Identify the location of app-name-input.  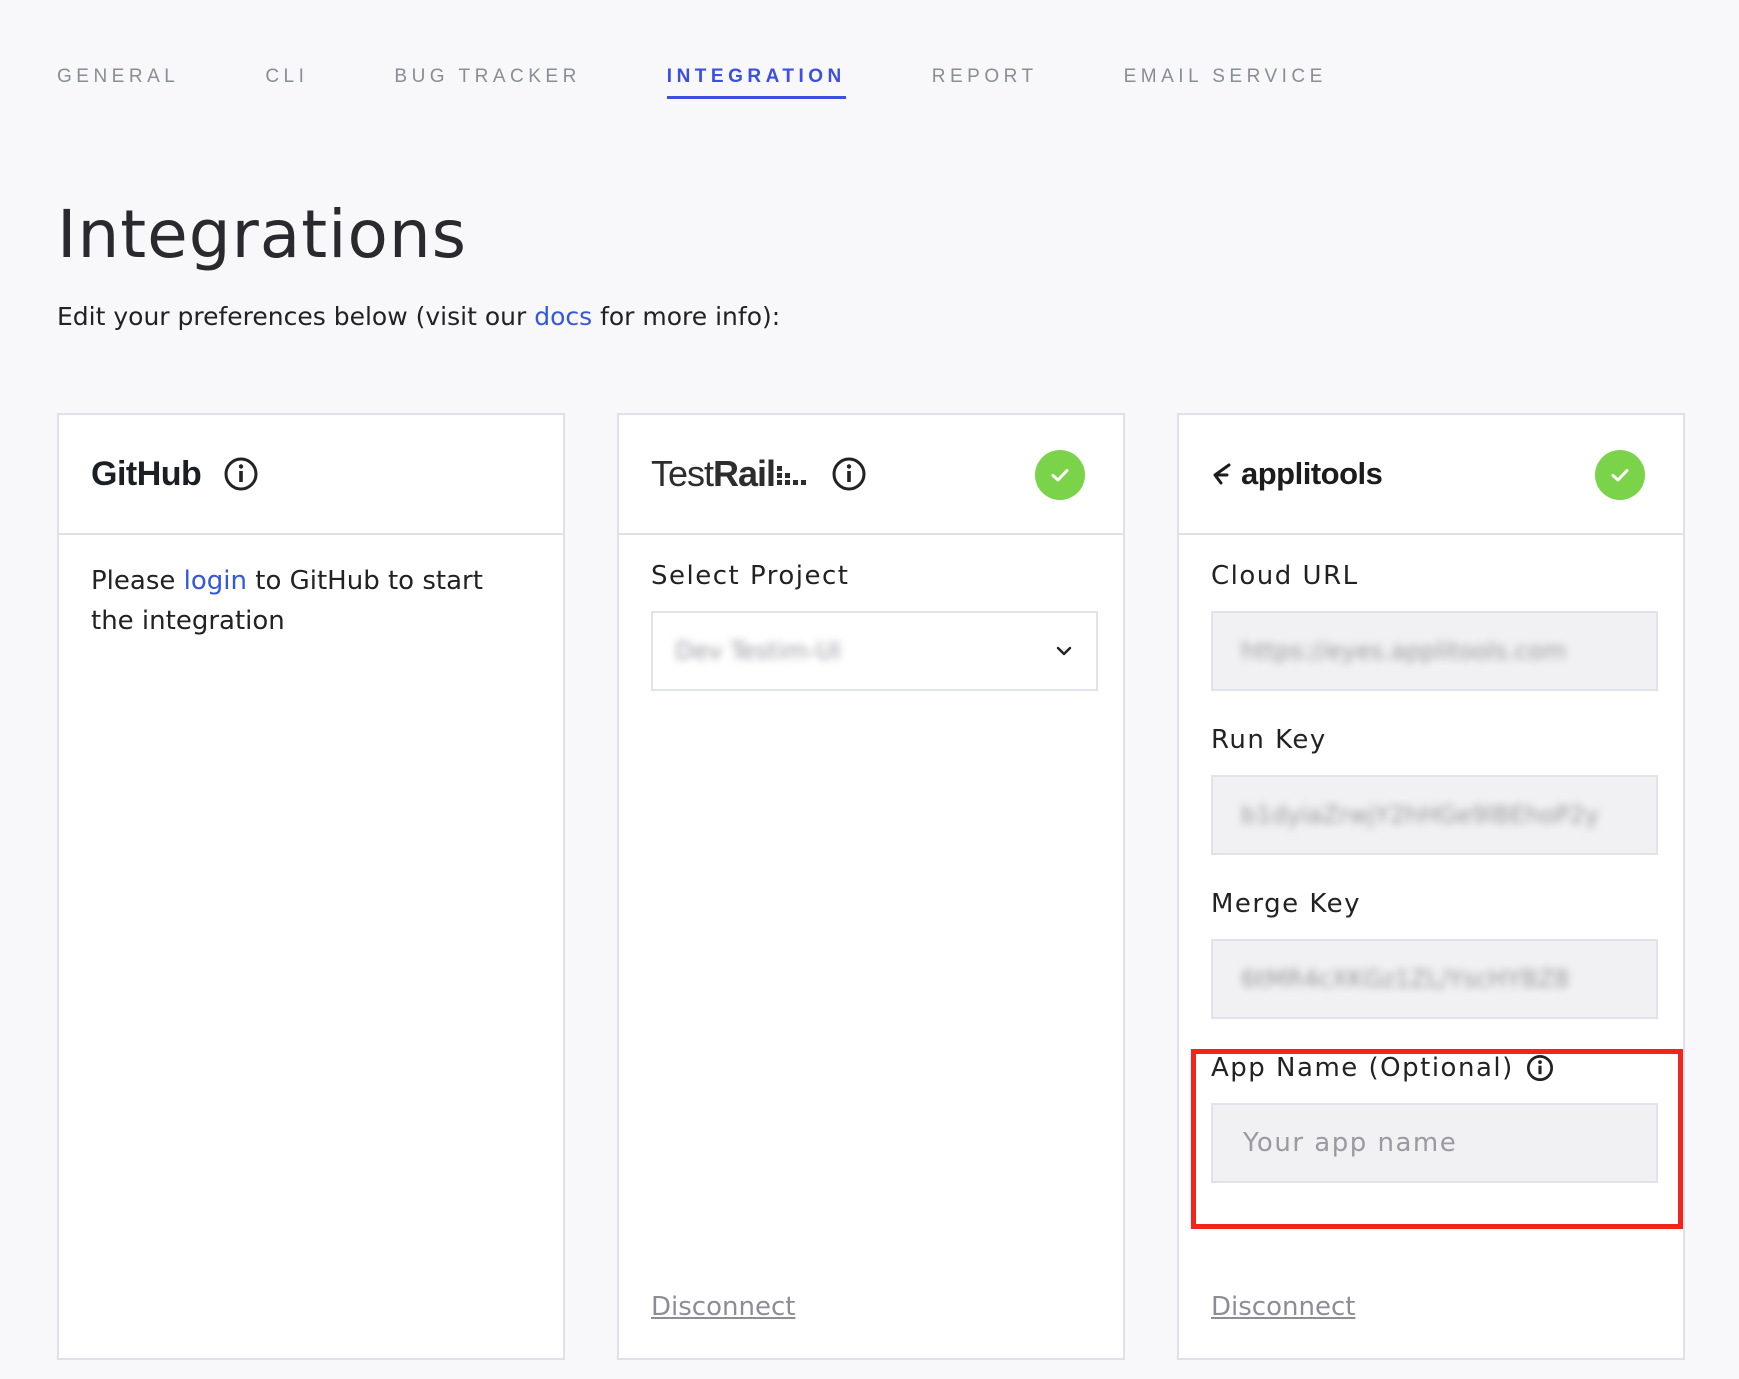
(1434, 1143).